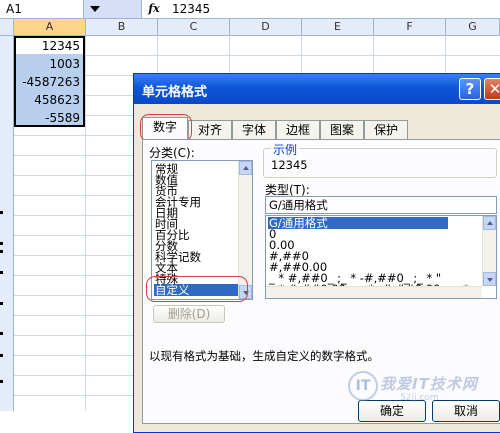 The height and width of the screenshot is (433, 500). I want to click on name-box: A1, so click(42, 9).